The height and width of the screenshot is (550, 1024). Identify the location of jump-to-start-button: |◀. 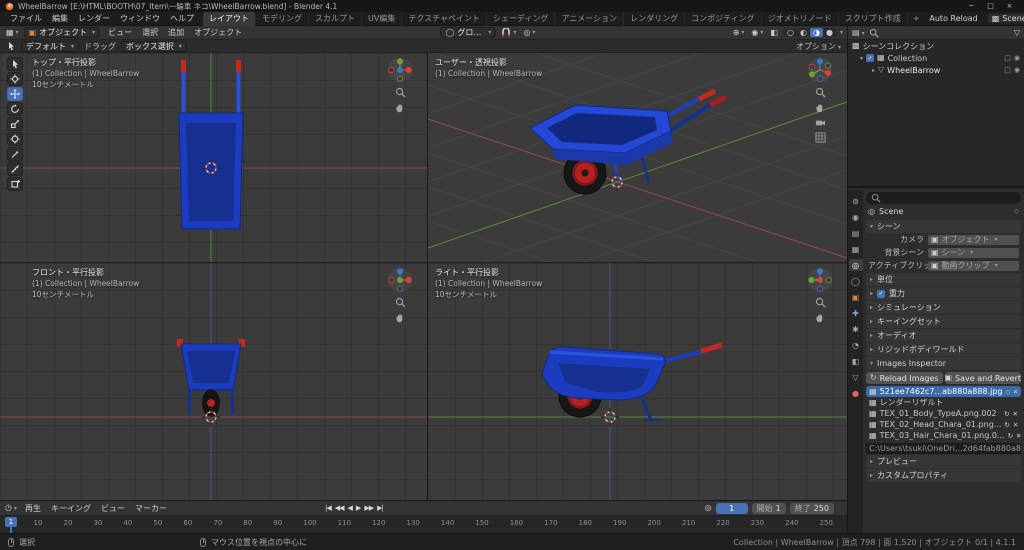
(328, 508).